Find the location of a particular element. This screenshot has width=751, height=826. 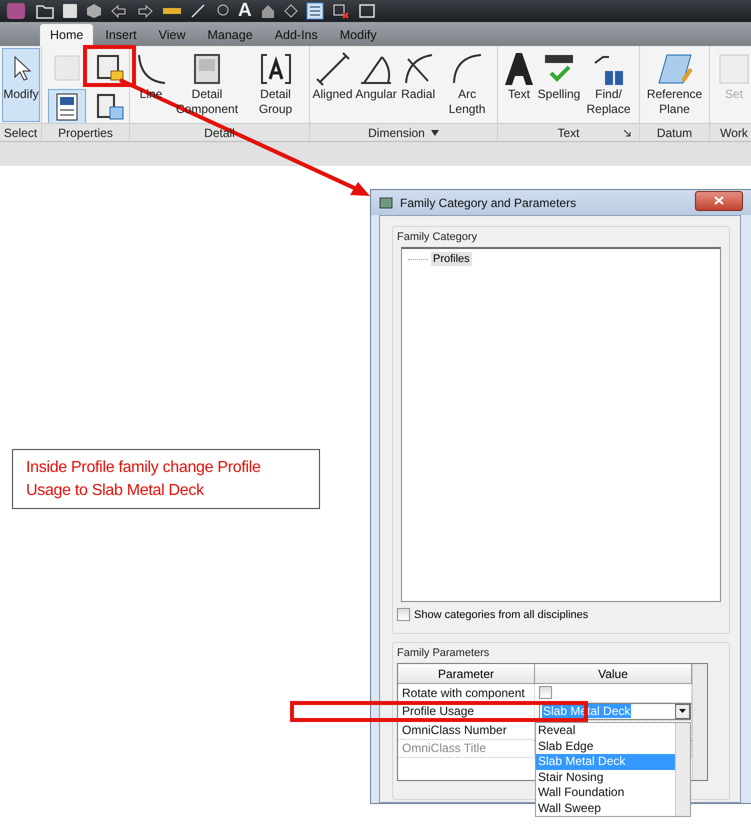

column-header: Parameter is located at coordinates (466, 674).